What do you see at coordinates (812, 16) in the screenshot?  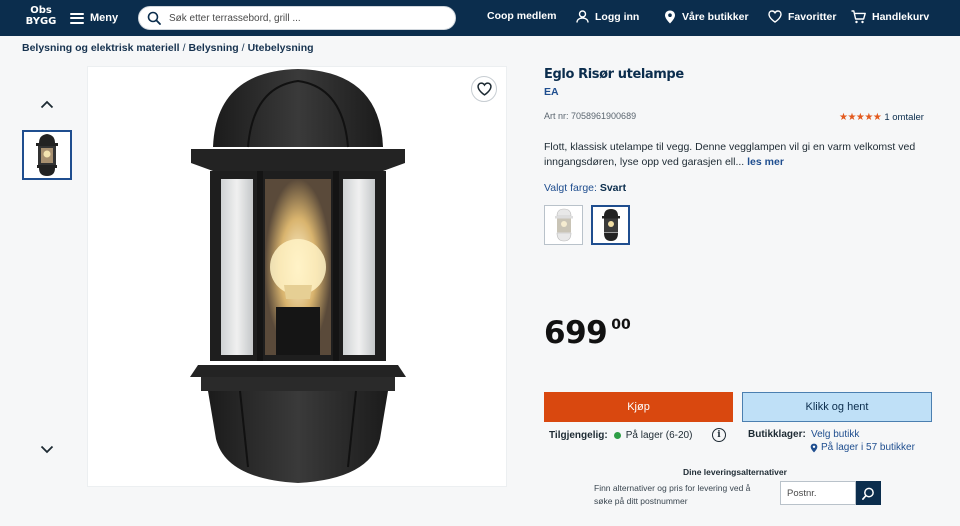 I see `nav-favorites-label: Favoritter` at bounding box center [812, 16].